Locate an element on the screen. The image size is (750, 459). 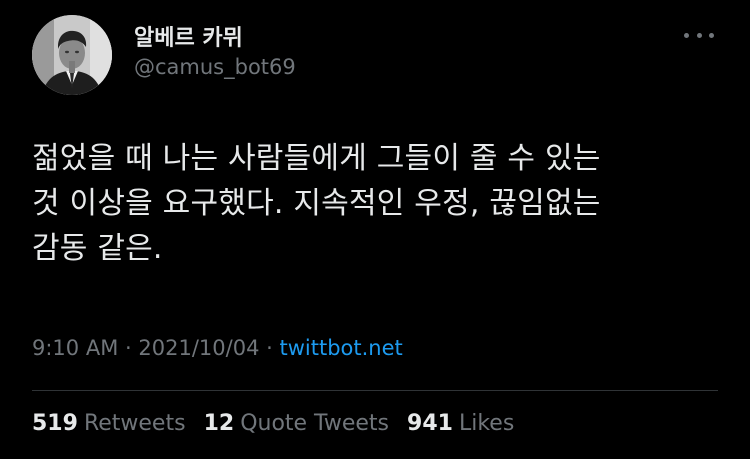
divider is located at coordinates (375, 390).